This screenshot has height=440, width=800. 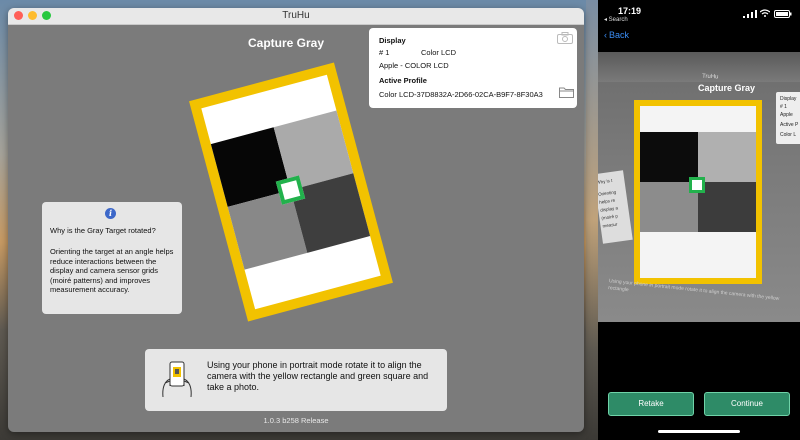 What do you see at coordinates (788, 135) in the screenshot?
I see `photo-panel-line: Color L` at bounding box center [788, 135].